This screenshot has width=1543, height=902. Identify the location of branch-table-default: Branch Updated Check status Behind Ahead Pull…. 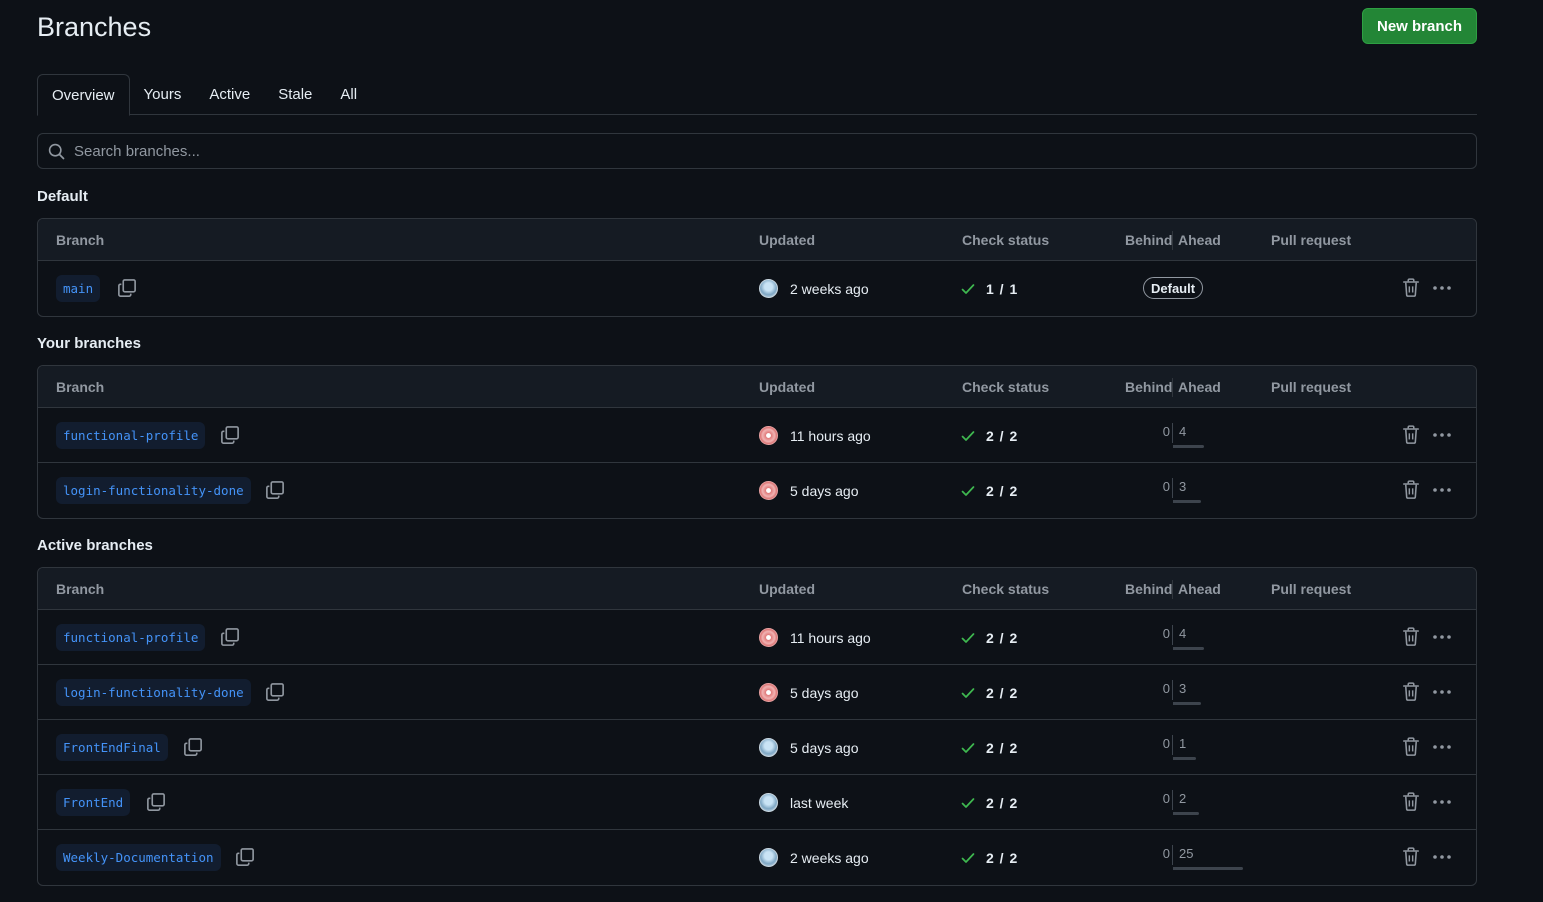
(757, 267).